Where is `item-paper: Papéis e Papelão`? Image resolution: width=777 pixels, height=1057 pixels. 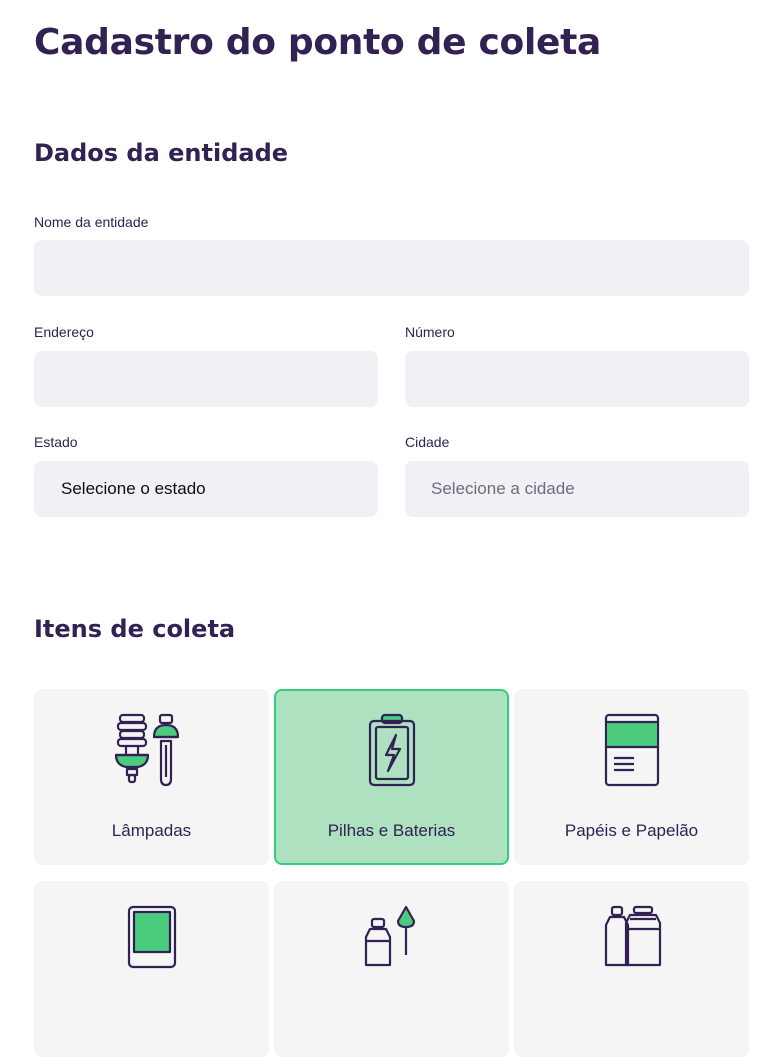
item-paper: Papéis e Papelão is located at coordinates (631, 777).